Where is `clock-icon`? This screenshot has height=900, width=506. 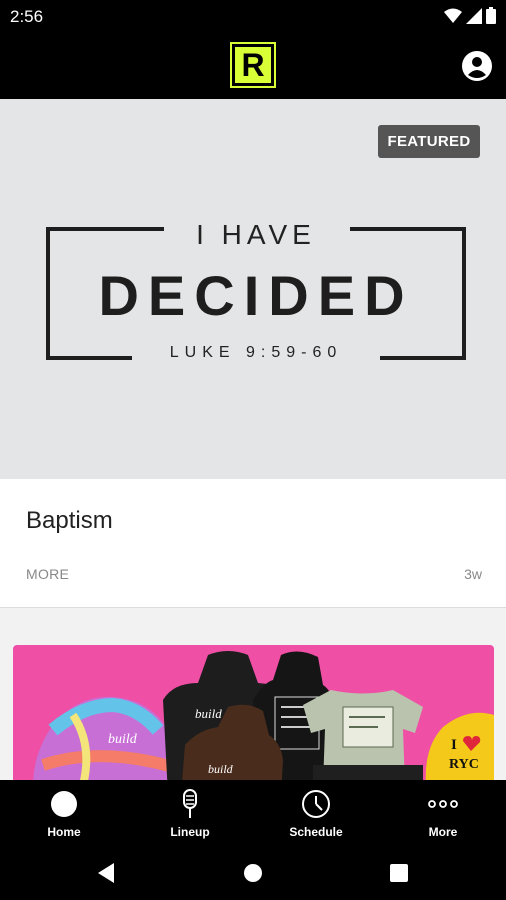
clock-icon is located at coordinates (316, 804).